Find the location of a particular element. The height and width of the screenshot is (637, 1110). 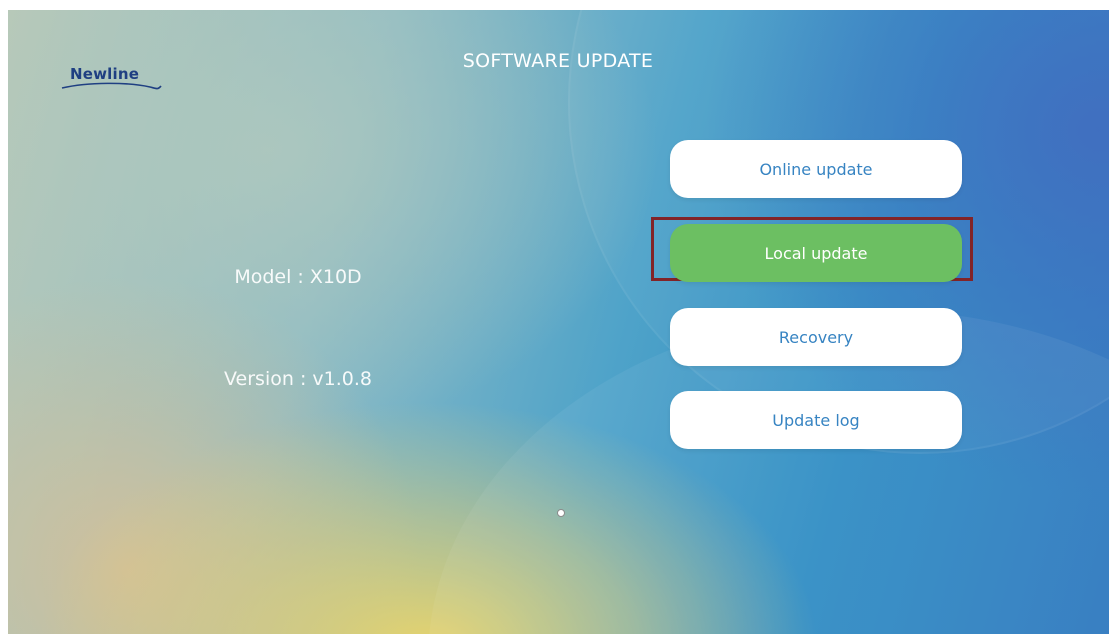

selection-focus-ring is located at coordinates (812, 249).